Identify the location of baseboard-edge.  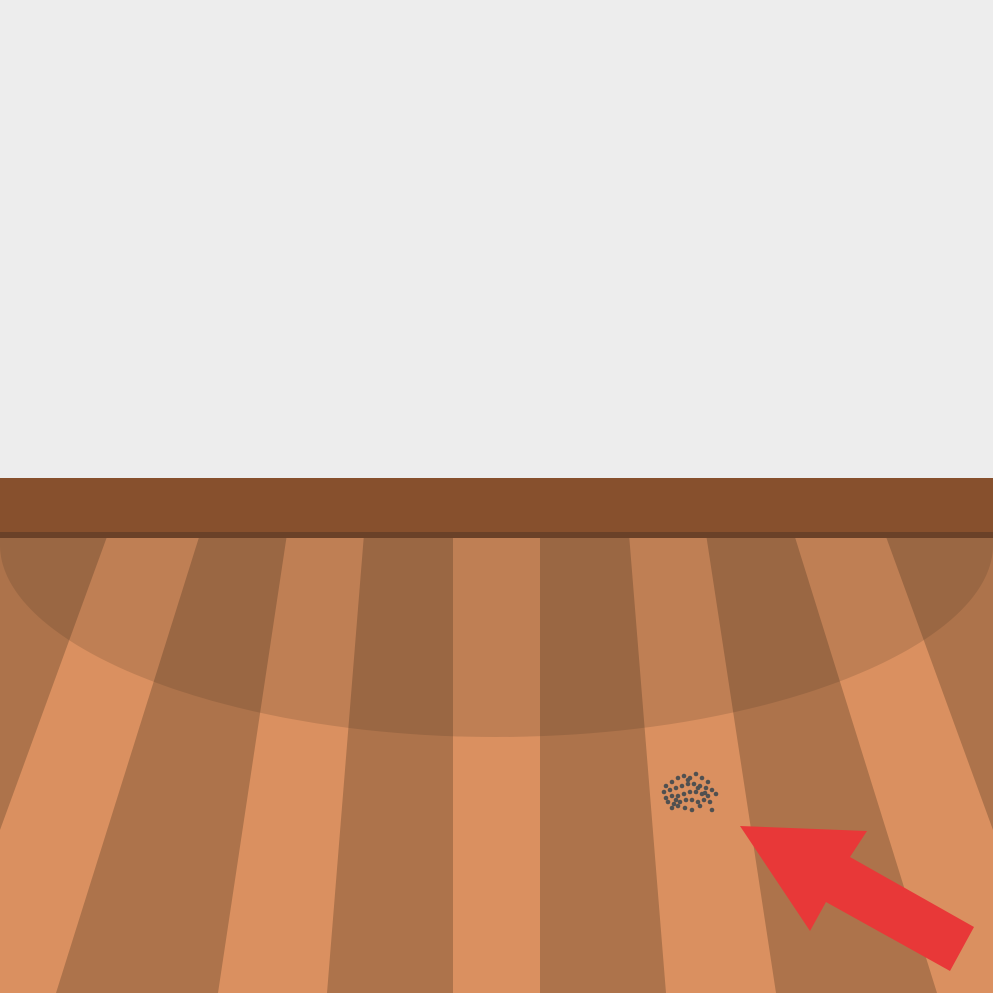
(496, 535).